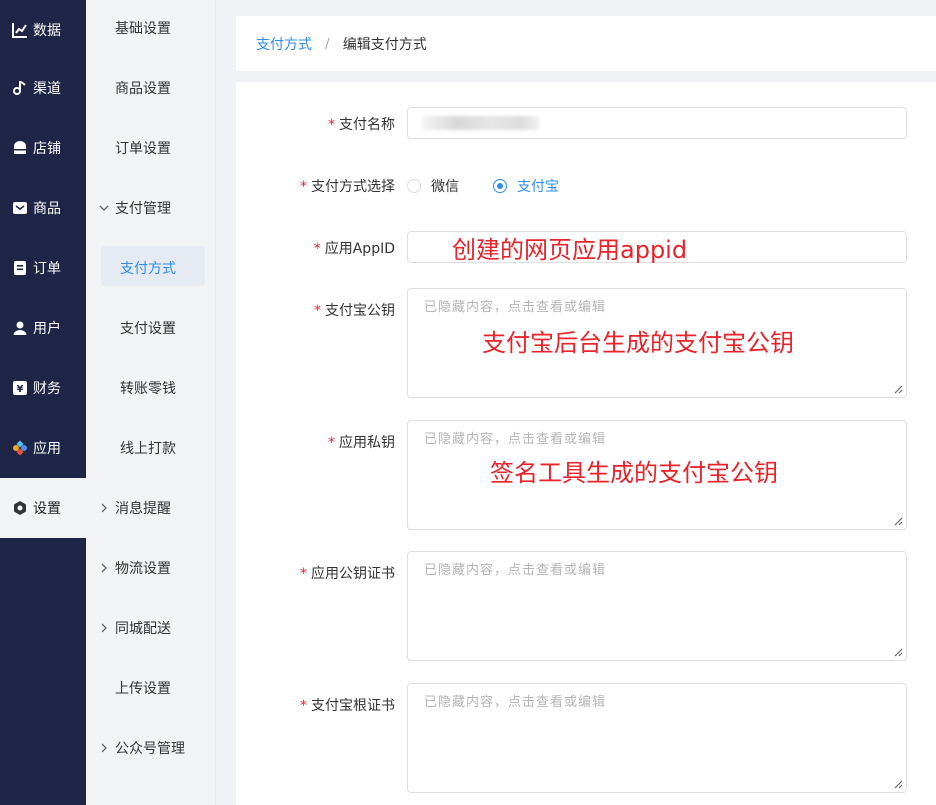 The width and height of the screenshot is (936, 805). I want to click on nav-item-label: 数据, so click(47, 31).